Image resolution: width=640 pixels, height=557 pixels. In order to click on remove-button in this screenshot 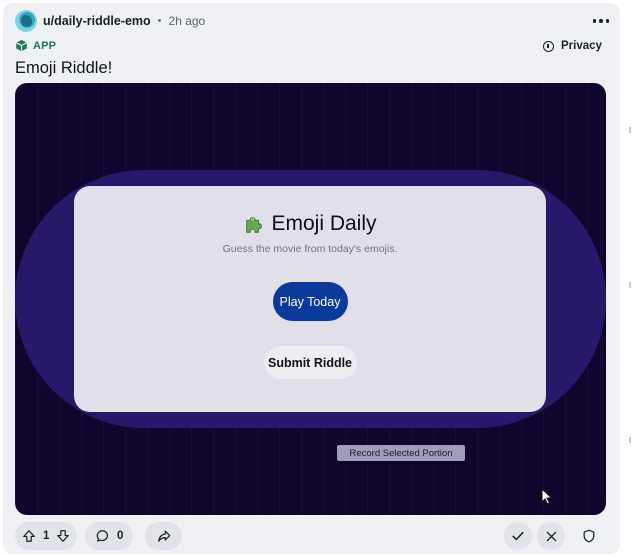, I will do `click(551, 536)`.